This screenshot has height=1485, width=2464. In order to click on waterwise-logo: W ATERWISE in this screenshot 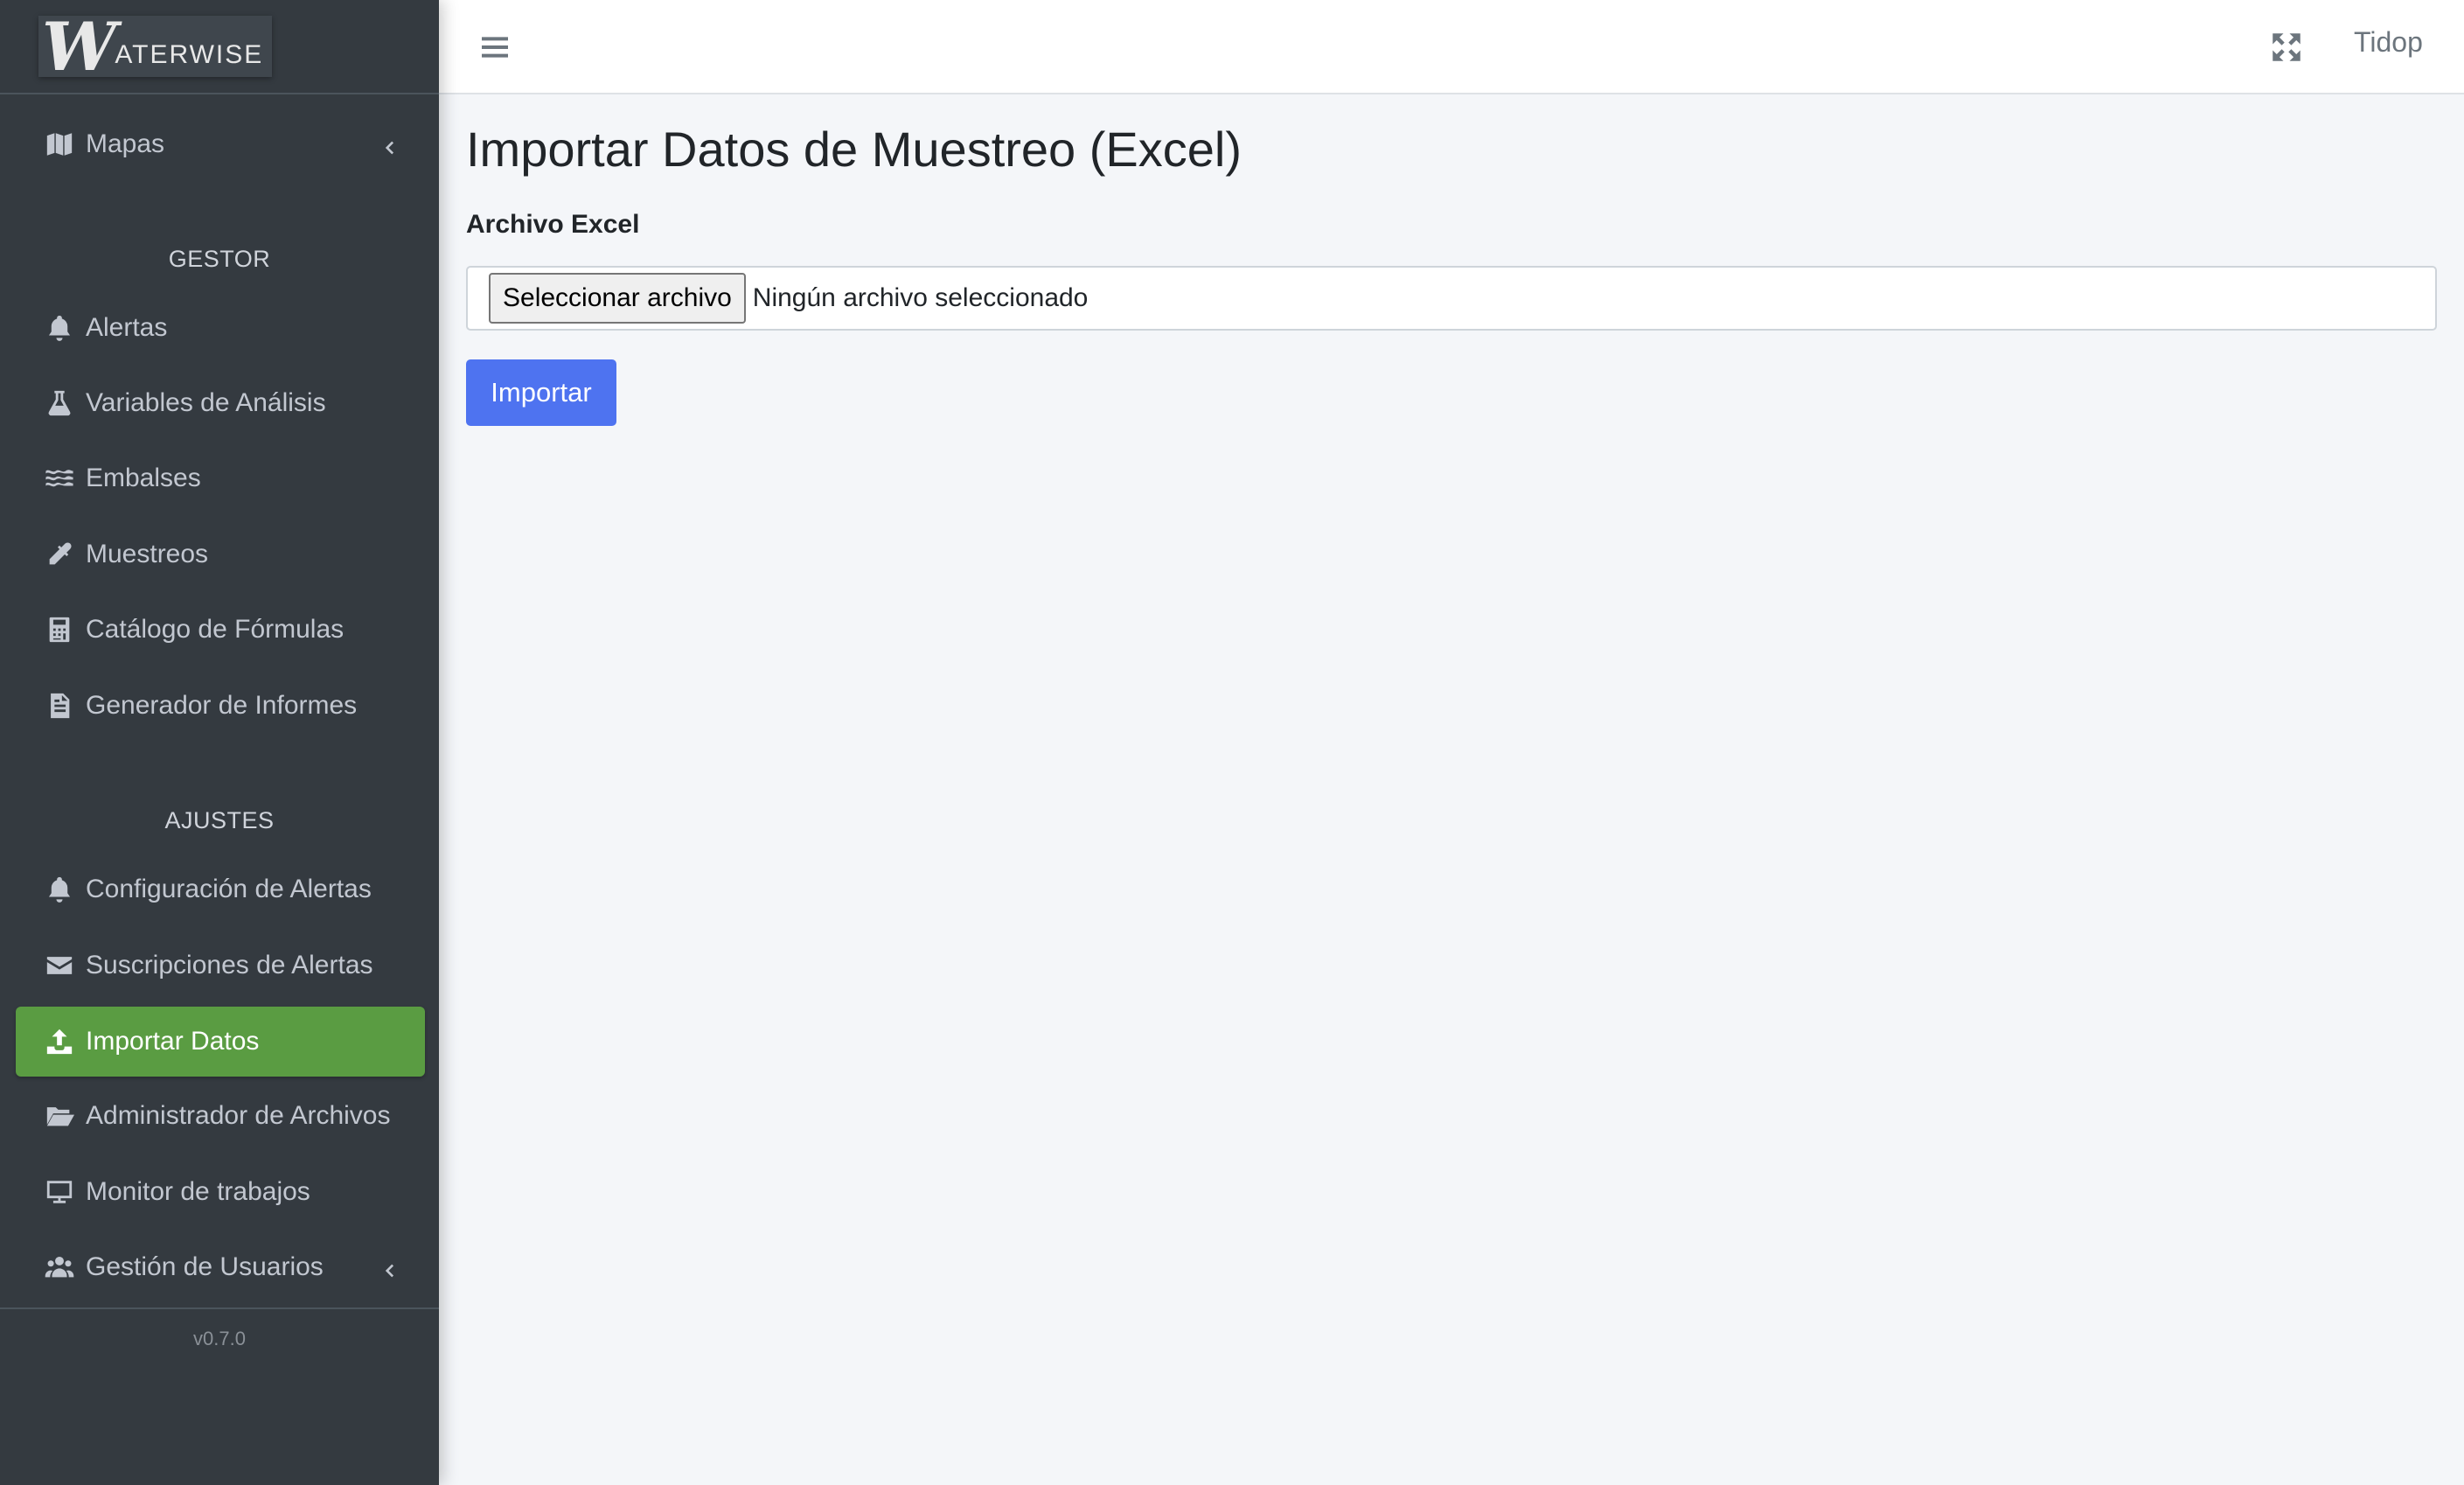, I will do `click(155, 47)`.